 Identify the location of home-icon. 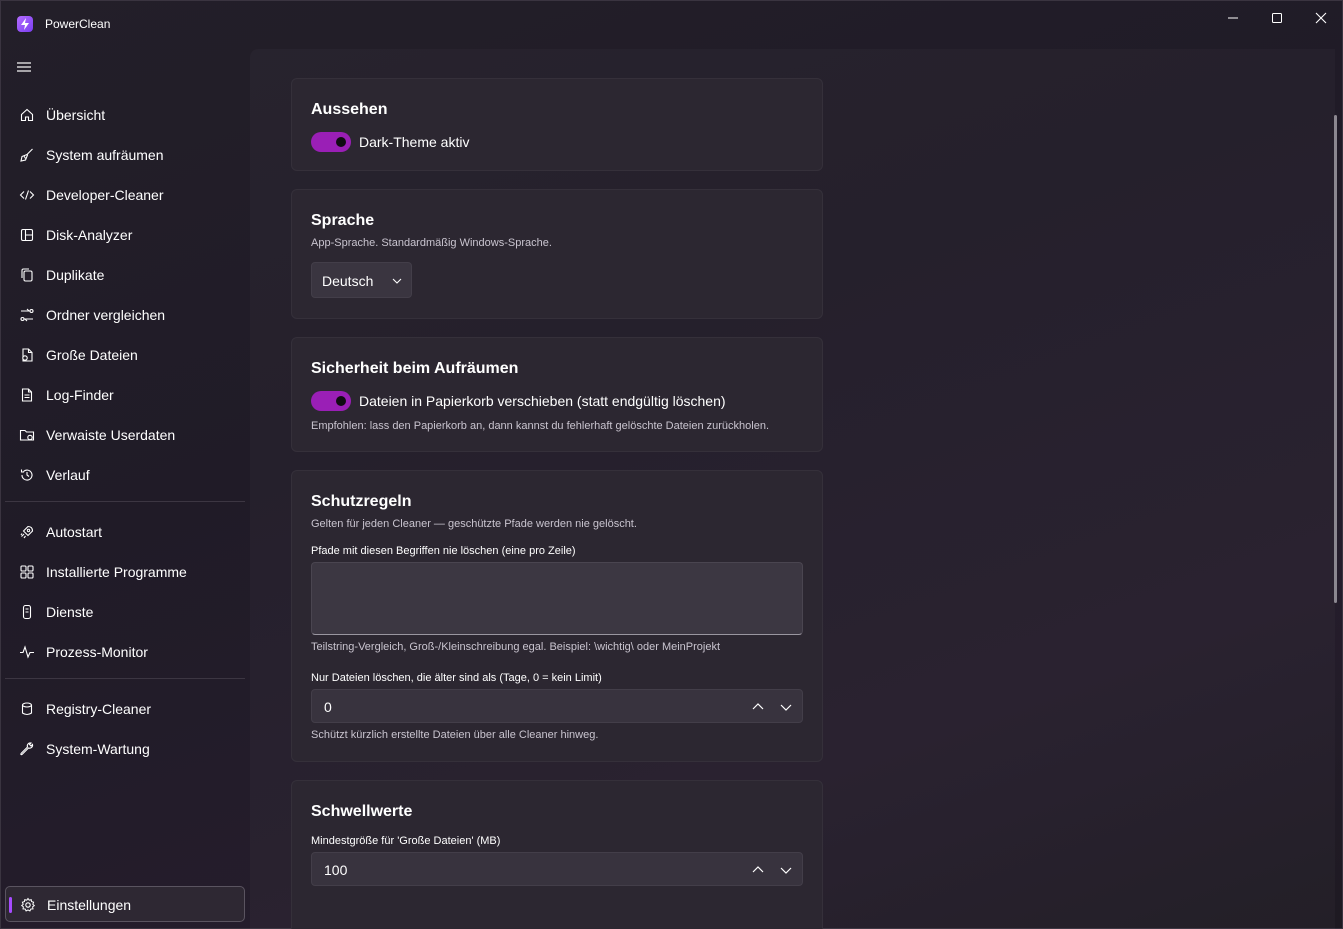
(27, 115).